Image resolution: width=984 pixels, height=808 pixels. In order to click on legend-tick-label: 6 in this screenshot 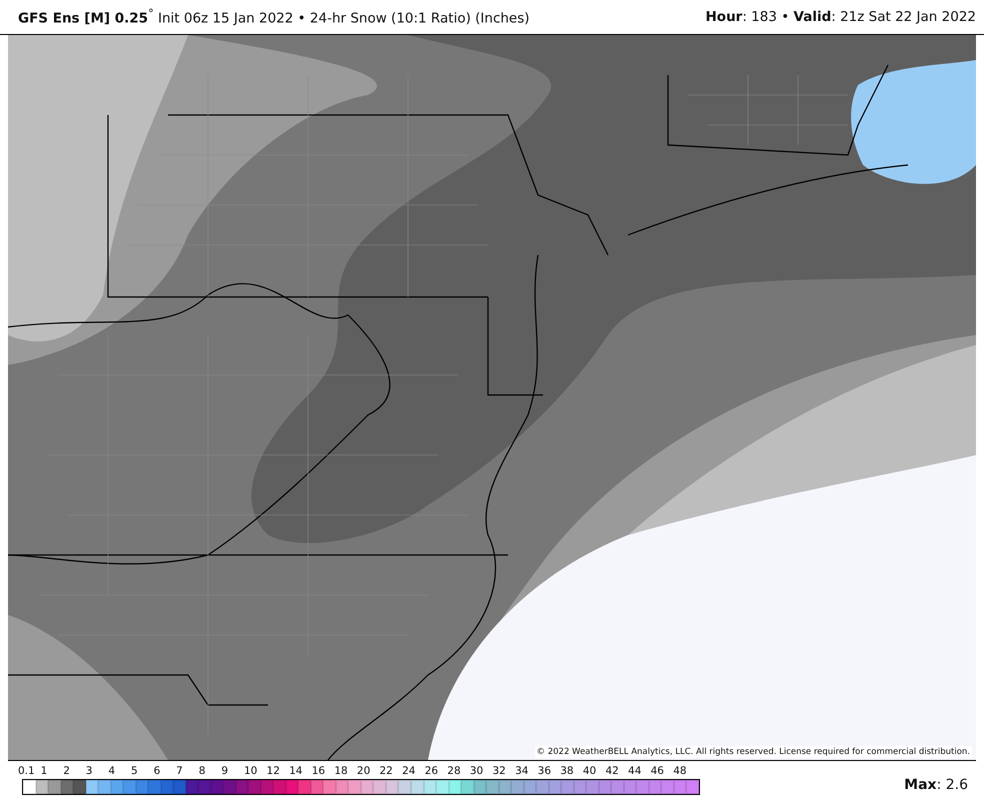, I will do `click(158, 772)`.